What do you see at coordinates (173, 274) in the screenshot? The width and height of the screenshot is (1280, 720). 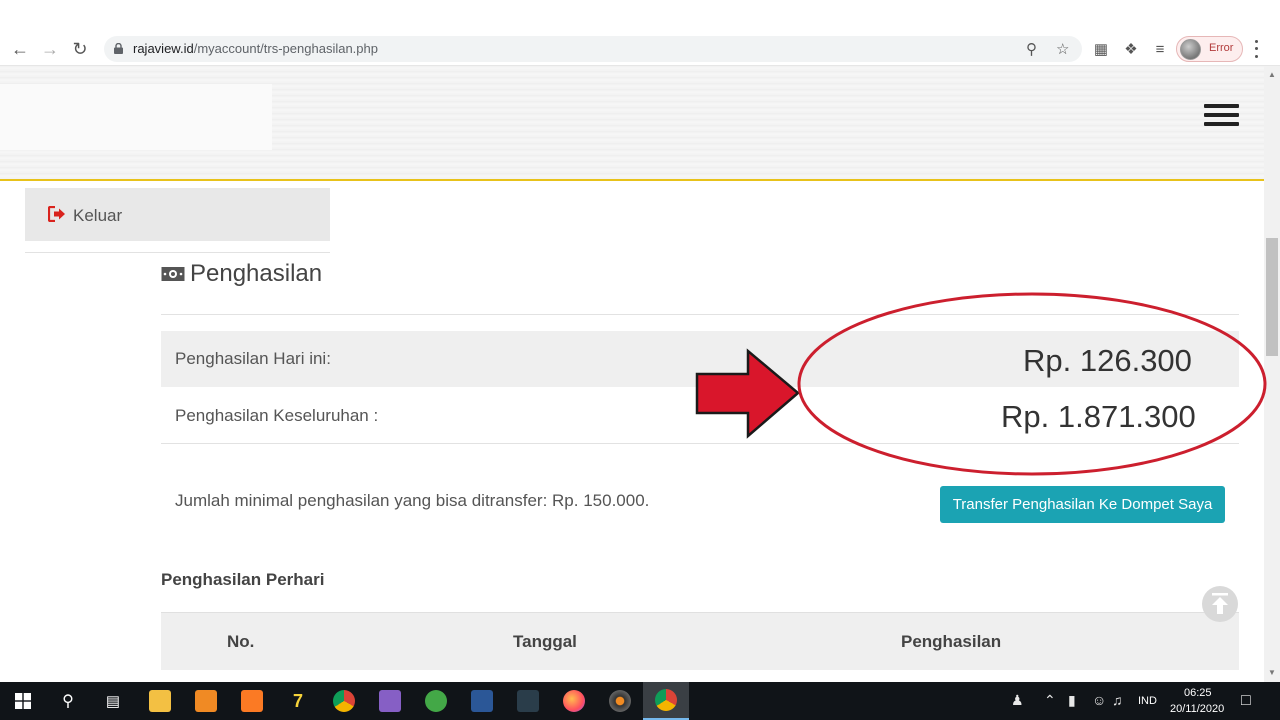 I see `money-icon` at bounding box center [173, 274].